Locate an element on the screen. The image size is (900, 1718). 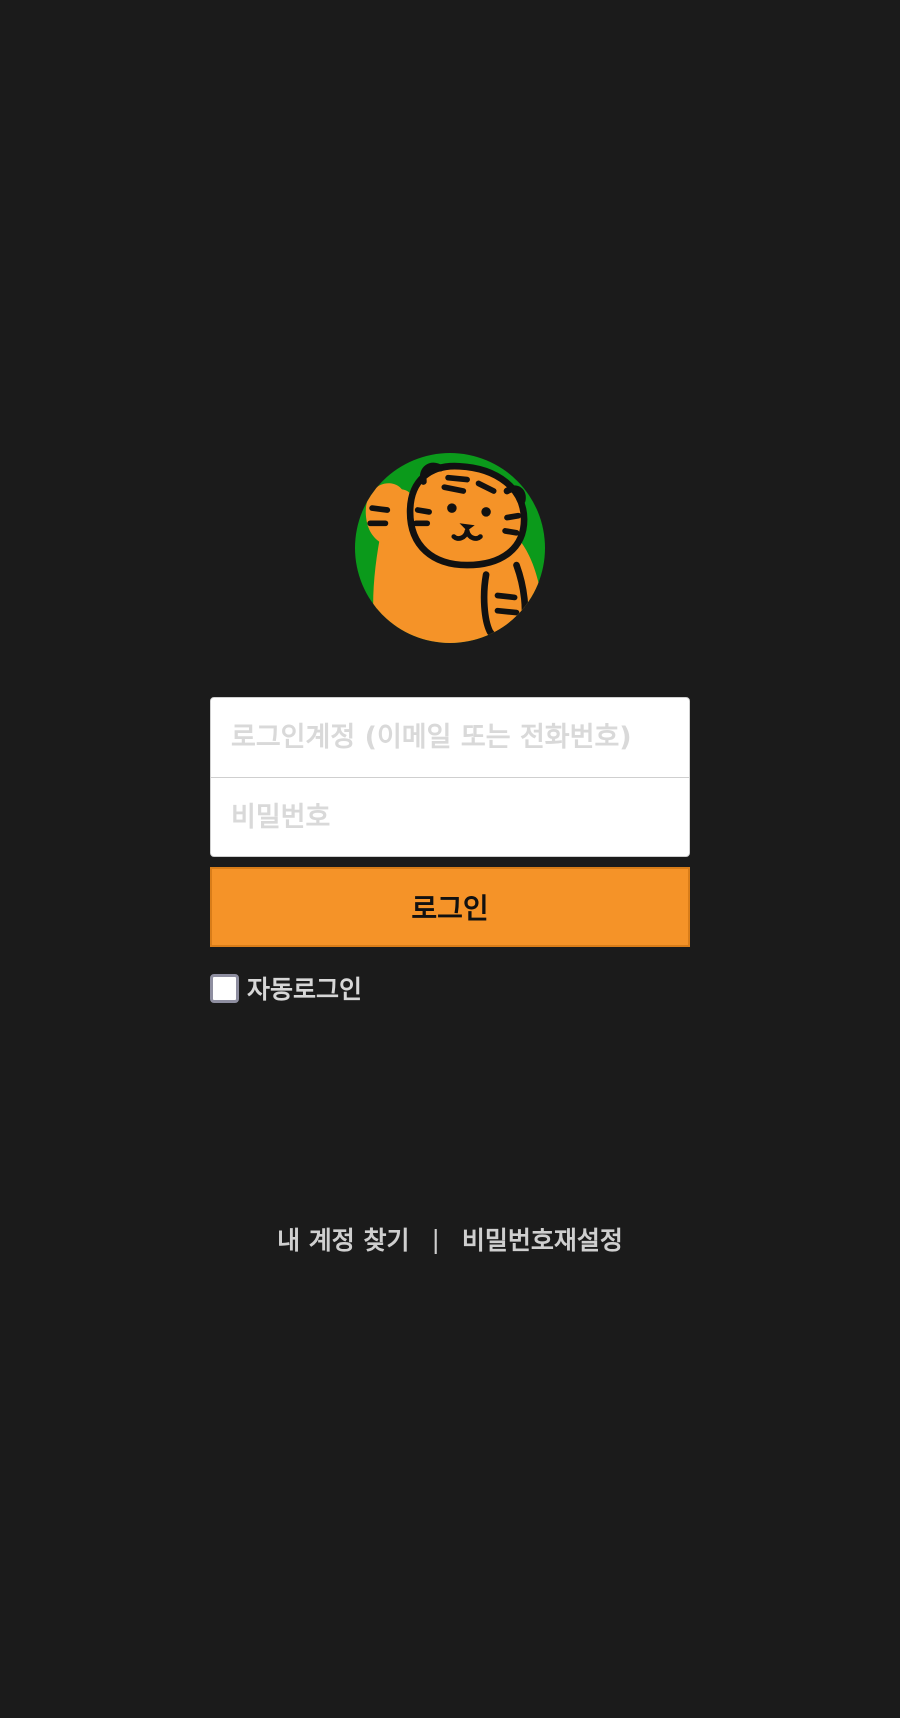
credentials-group is located at coordinates (450, 777).